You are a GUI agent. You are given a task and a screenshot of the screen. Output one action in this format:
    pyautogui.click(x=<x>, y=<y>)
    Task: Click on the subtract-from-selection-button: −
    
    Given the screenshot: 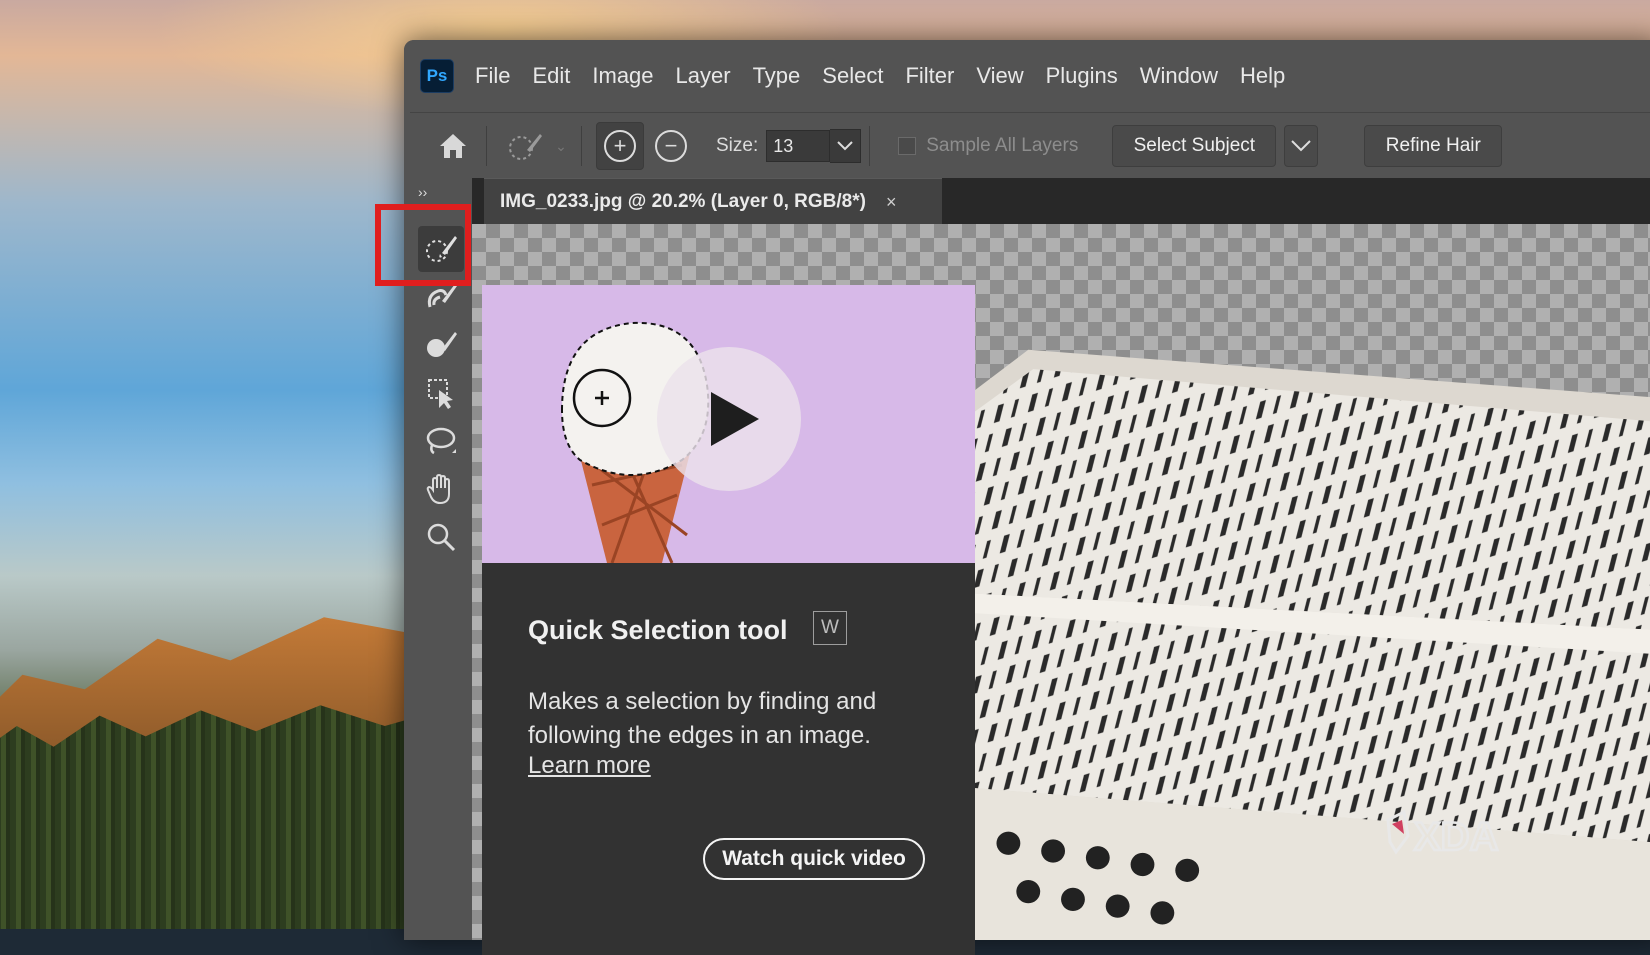 What is the action you would take?
    pyautogui.click(x=671, y=146)
    